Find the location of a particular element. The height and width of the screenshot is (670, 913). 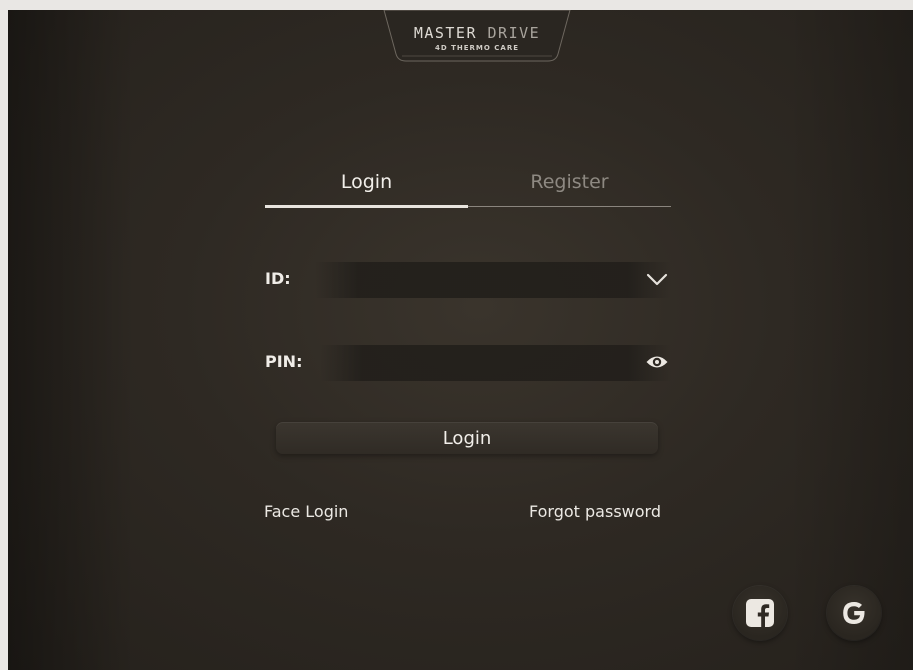

id-field: ID: is located at coordinates (468, 279).